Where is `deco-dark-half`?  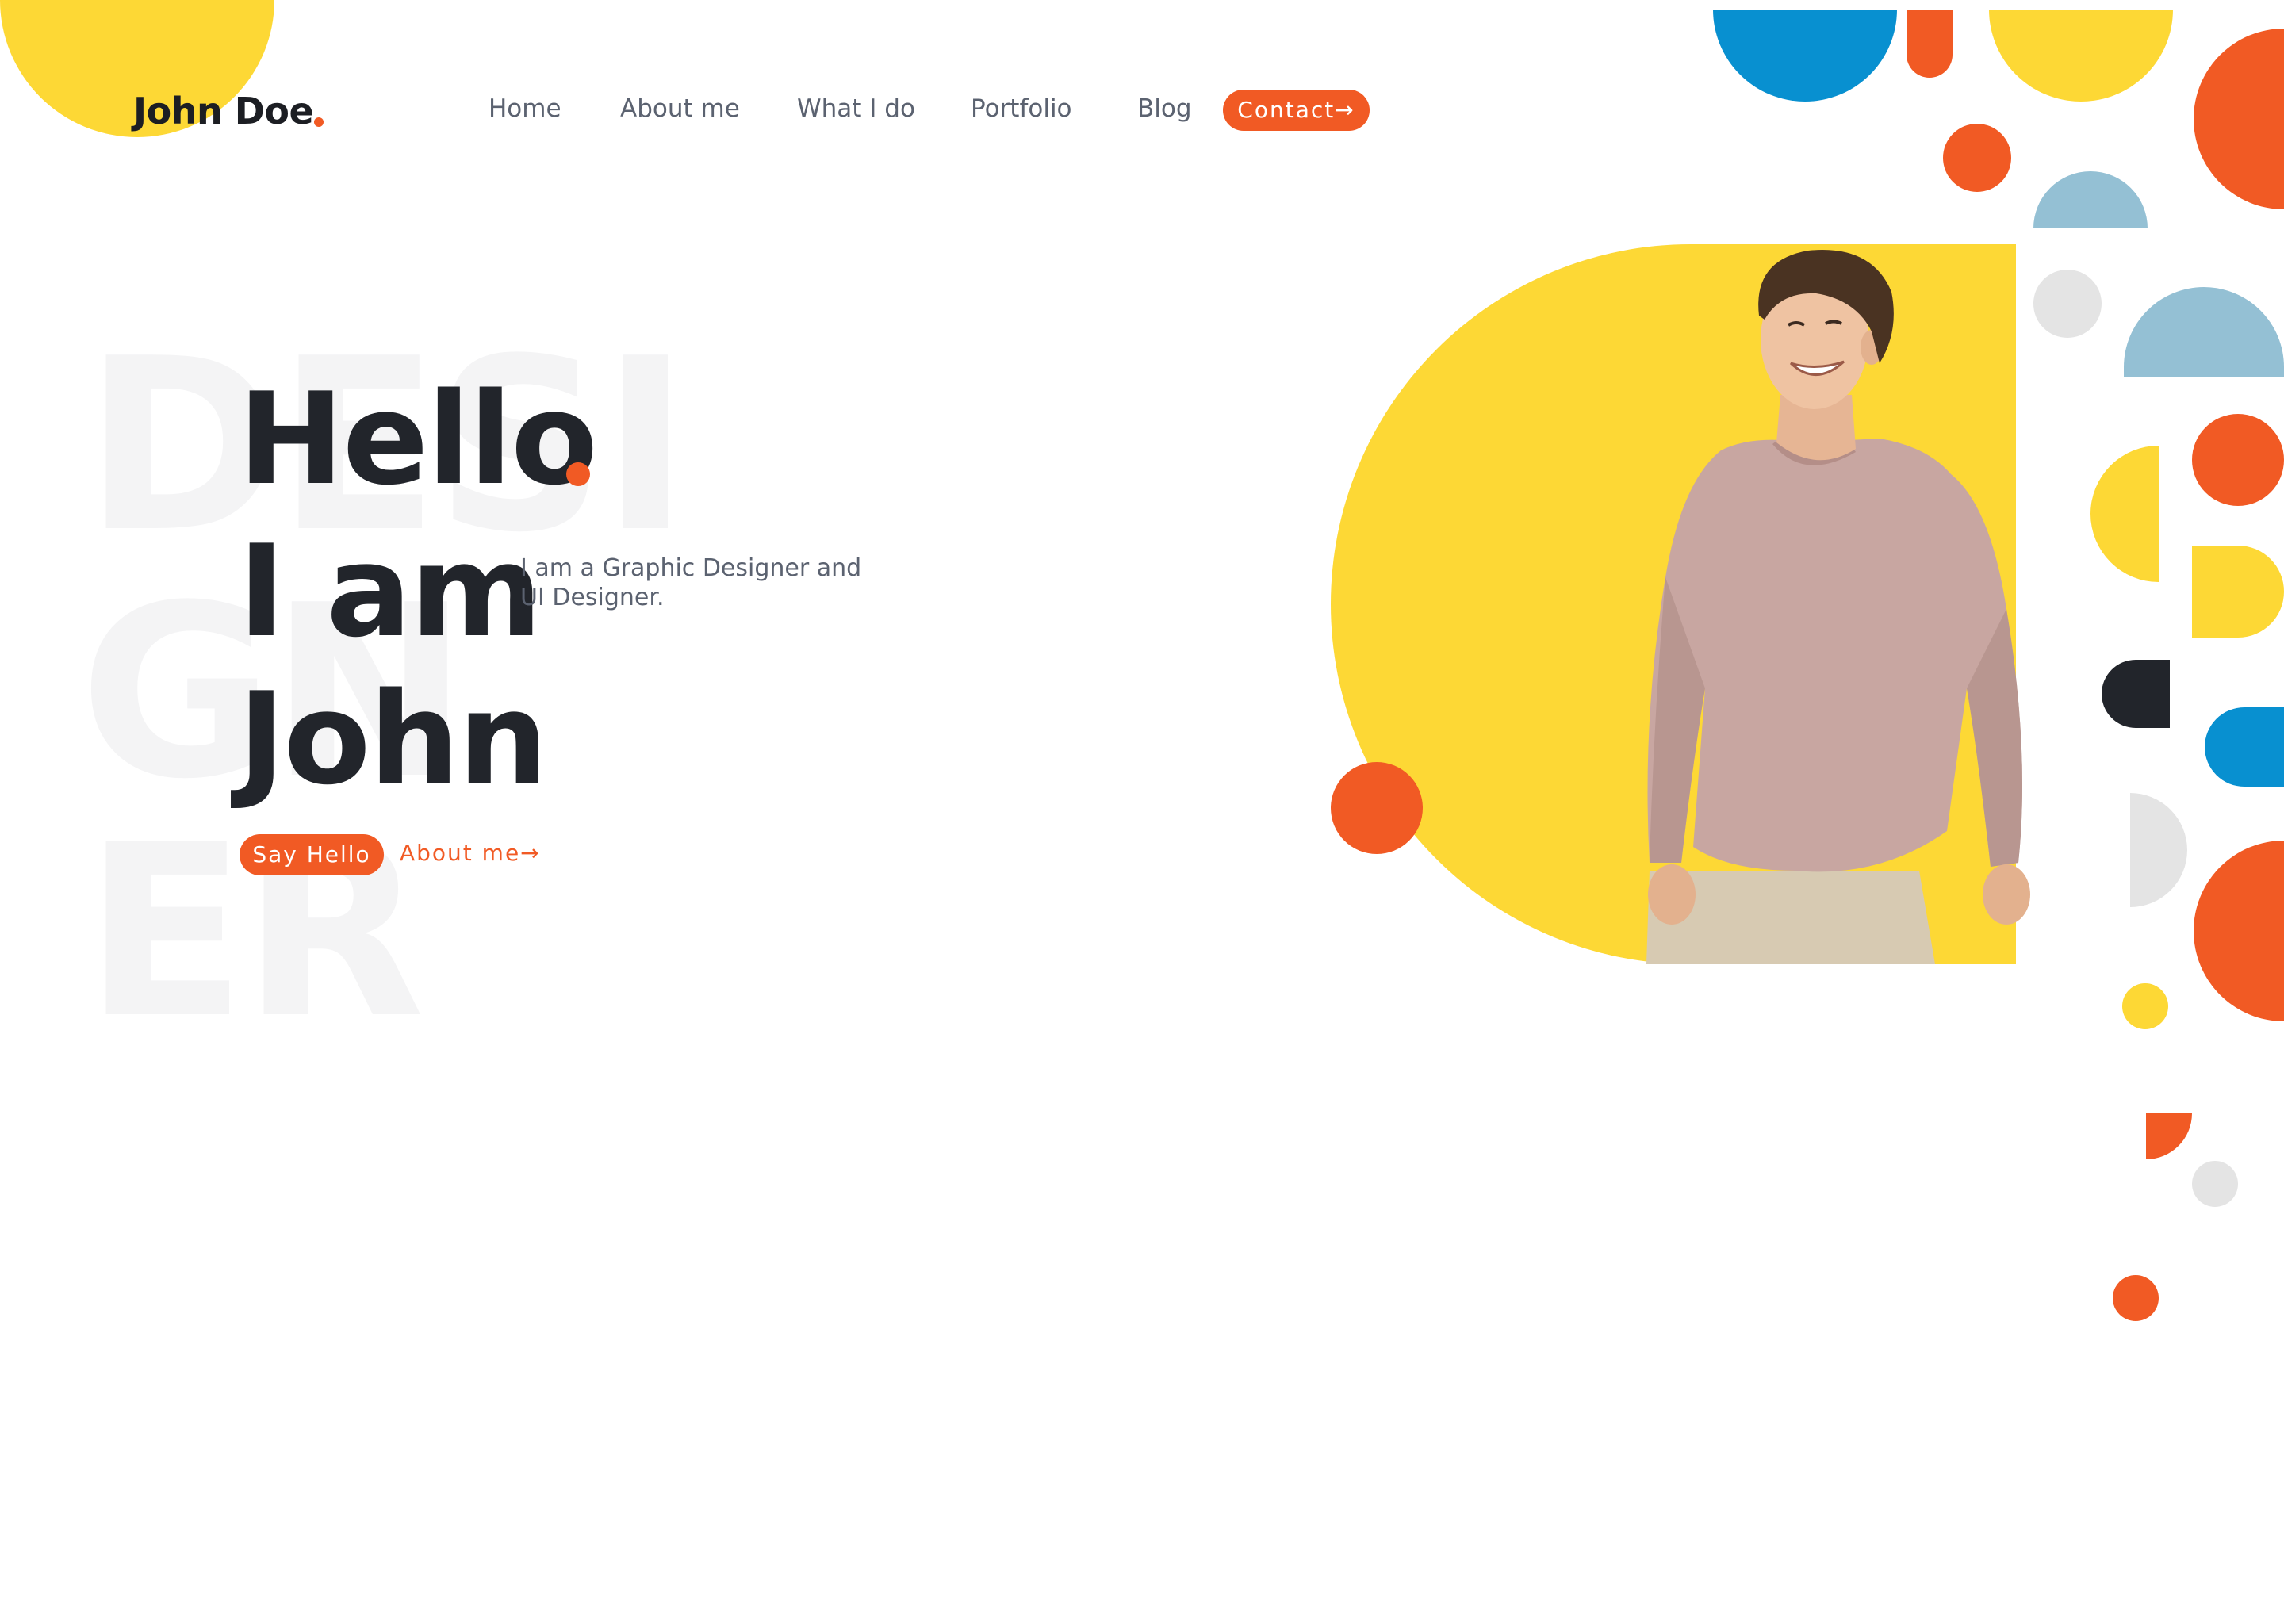
deco-dark-half is located at coordinates (2136, 694).